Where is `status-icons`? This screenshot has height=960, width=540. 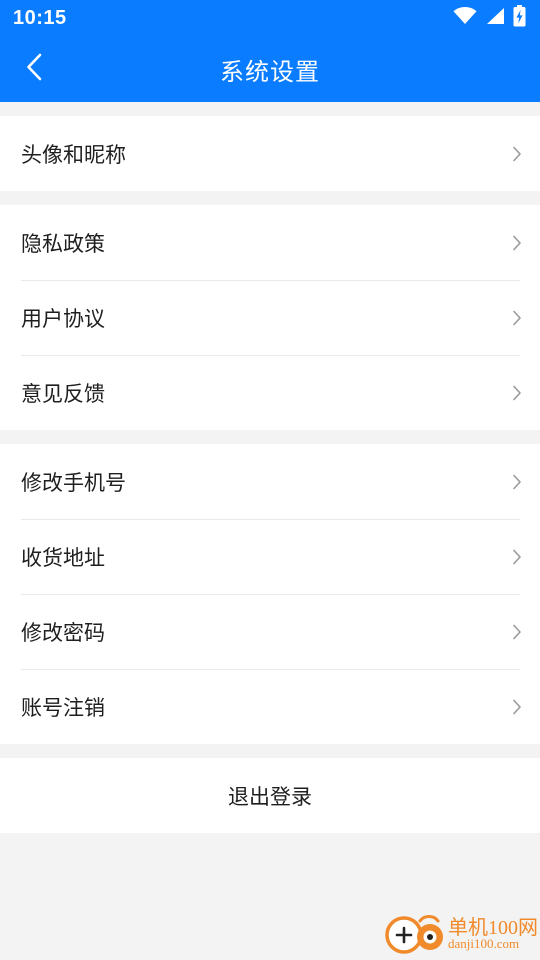
status-icons is located at coordinates (489, 18).